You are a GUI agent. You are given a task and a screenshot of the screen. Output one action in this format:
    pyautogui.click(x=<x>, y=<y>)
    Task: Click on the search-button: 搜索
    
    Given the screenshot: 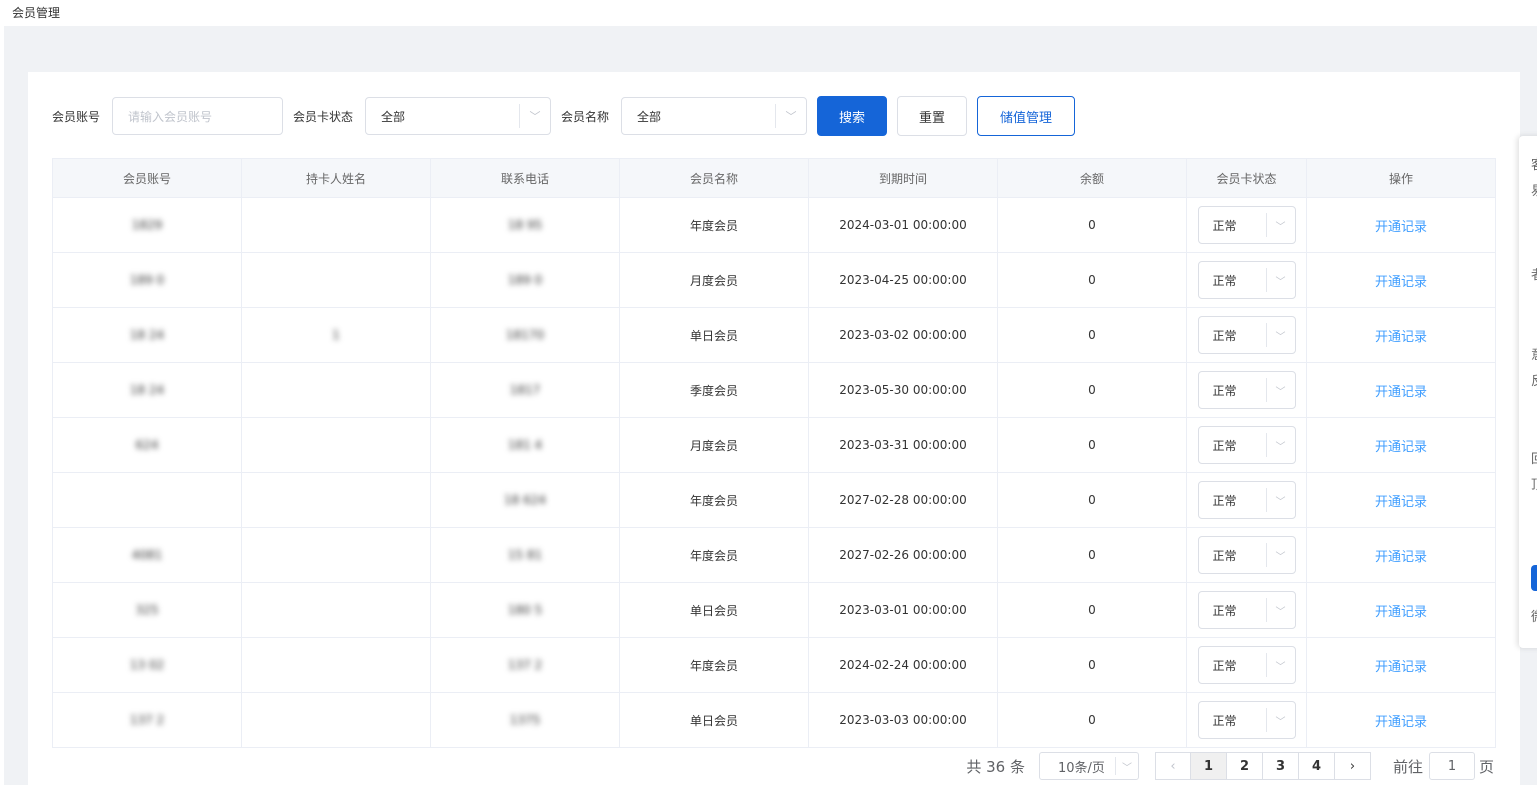 What is the action you would take?
    pyautogui.click(x=852, y=116)
    